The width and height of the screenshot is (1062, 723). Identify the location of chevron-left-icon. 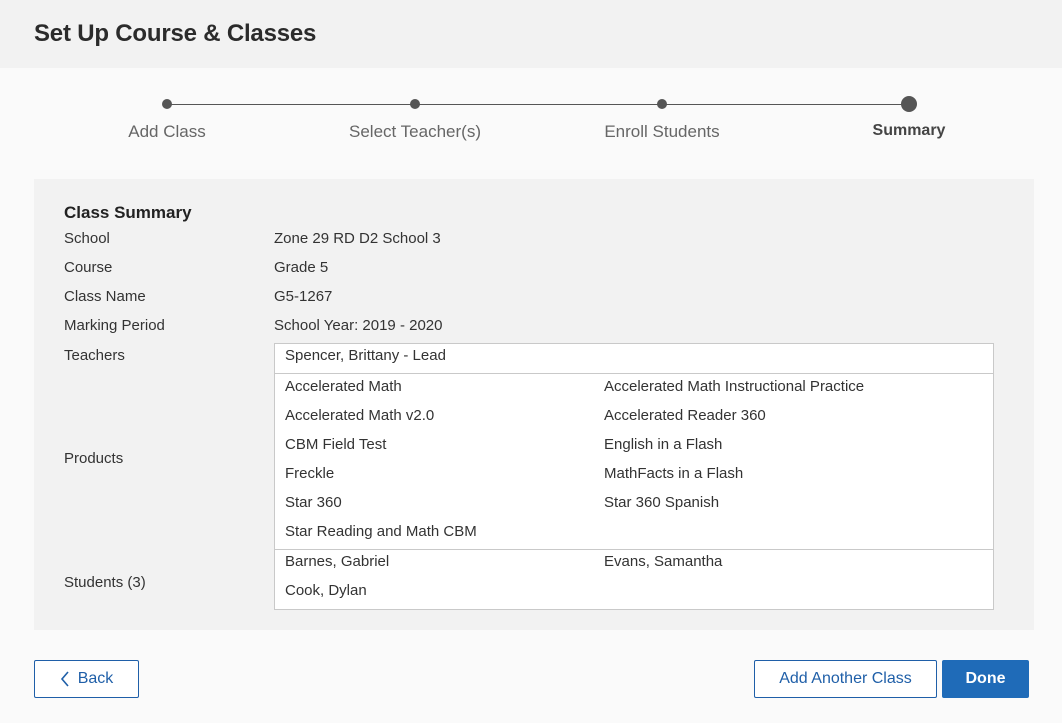
(64, 679).